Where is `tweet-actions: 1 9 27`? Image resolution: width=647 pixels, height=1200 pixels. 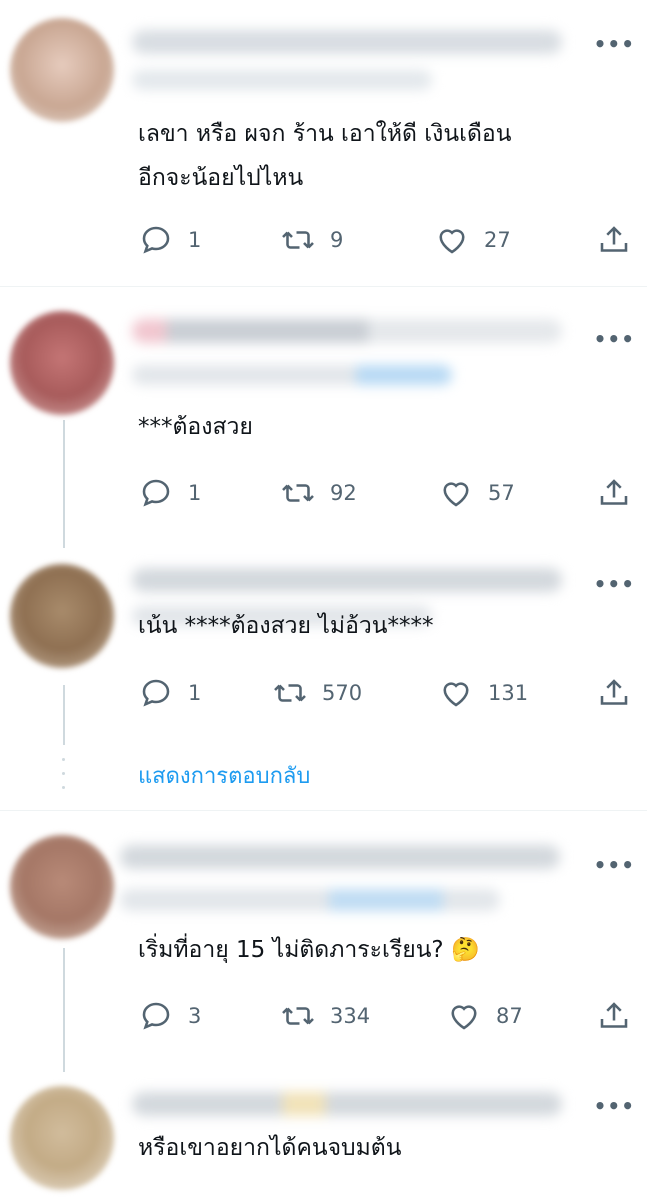 tweet-actions: 1 9 27 is located at coordinates (388, 240).